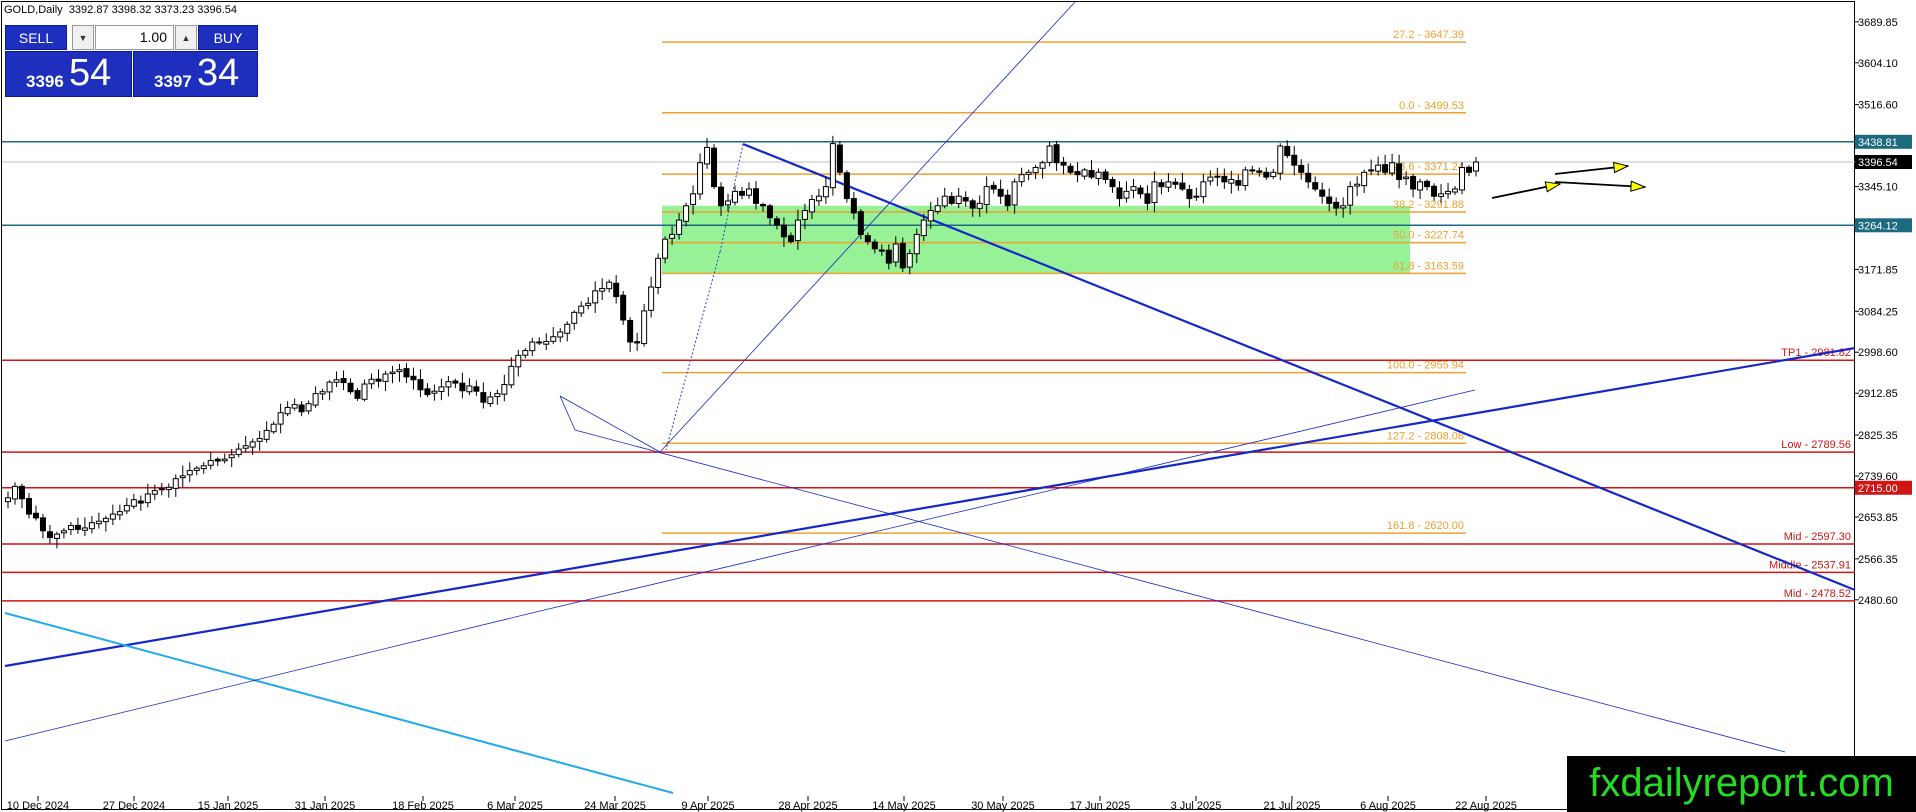 The height and width of the screenshot is (812, 1916). I want to click on lot-decrease-icon: ▼, so click(83, 37).